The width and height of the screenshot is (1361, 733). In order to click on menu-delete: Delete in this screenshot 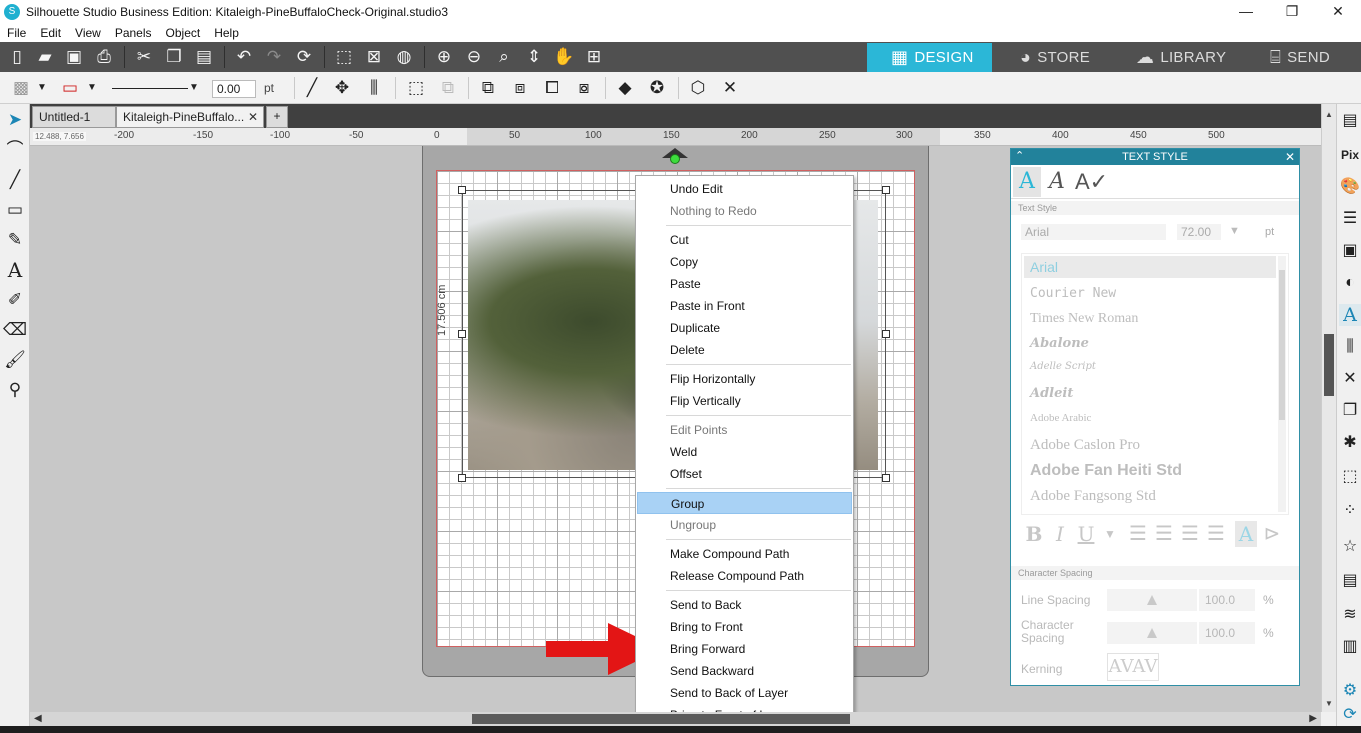, I will do `click(744, 350)`.